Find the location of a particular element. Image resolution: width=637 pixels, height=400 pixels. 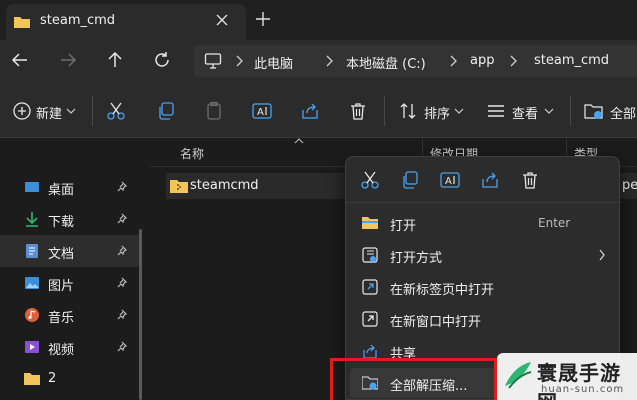

file-name: steamcmd is located at coordinates (224, 185).